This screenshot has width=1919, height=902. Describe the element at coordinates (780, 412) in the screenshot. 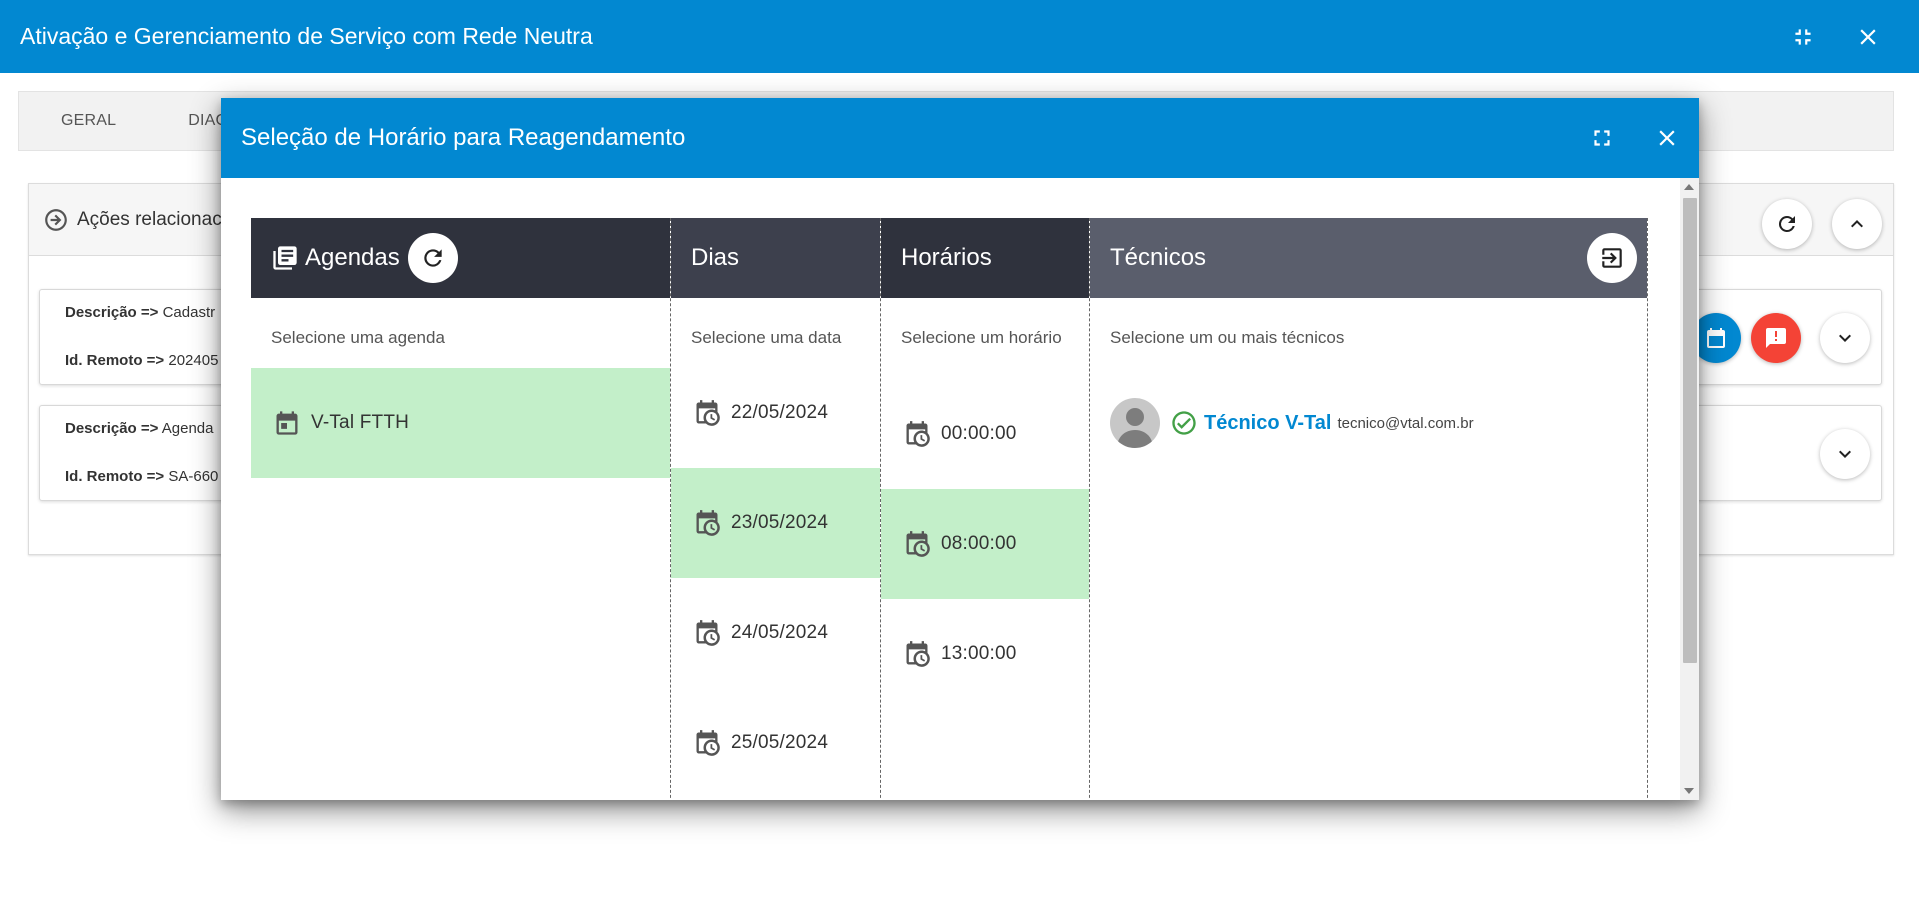

I see `date-item-label: 22/05/2024` at that location.